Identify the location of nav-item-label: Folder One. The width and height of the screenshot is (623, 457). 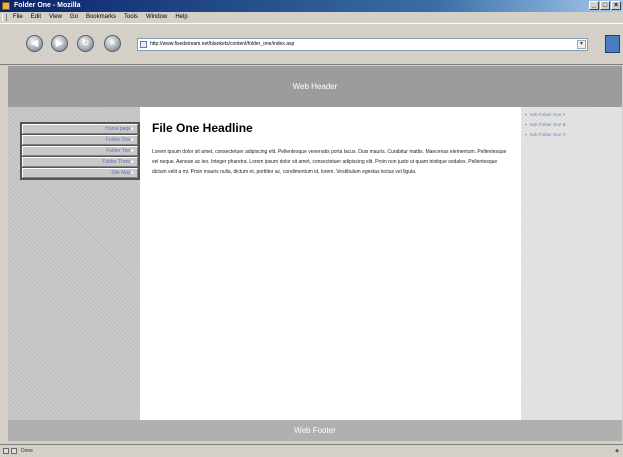
(118, 140).